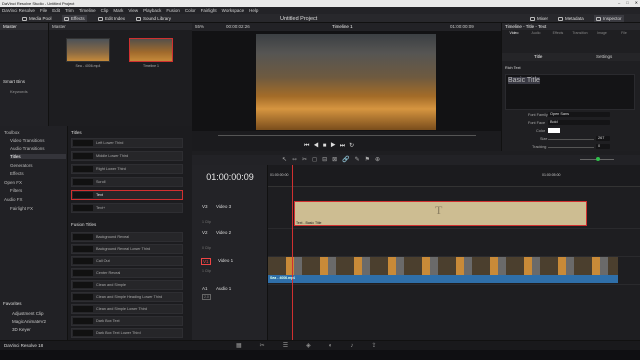 The image size is (640, 360). I want to click on menu-fairlight: Fairlight, so click(209, 10).